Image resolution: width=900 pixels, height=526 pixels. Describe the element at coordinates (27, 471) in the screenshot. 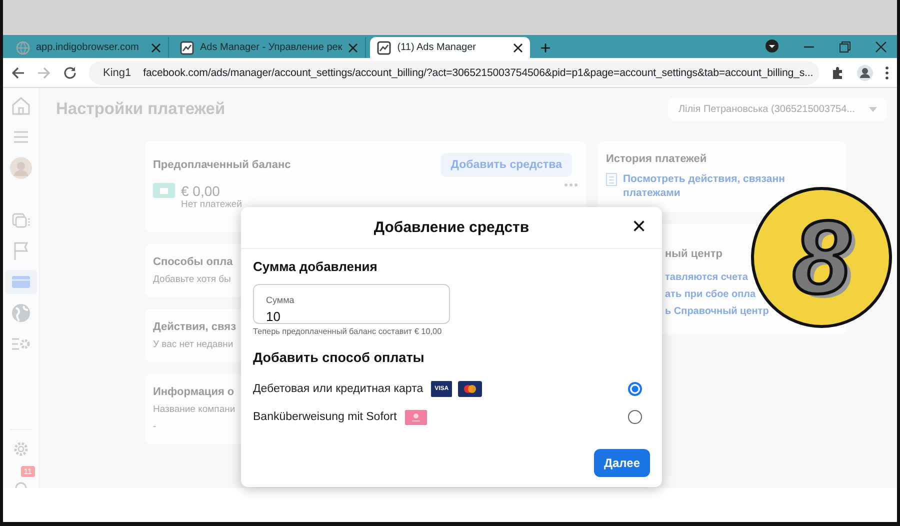

I see `notification-badge: 11` at that location.